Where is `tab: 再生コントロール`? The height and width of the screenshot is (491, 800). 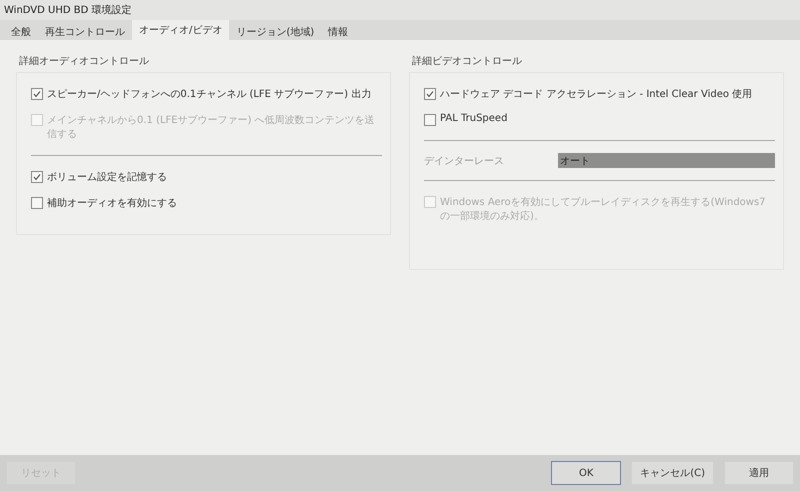 tab: 再生コントロール is located at coordinates (85, 31).